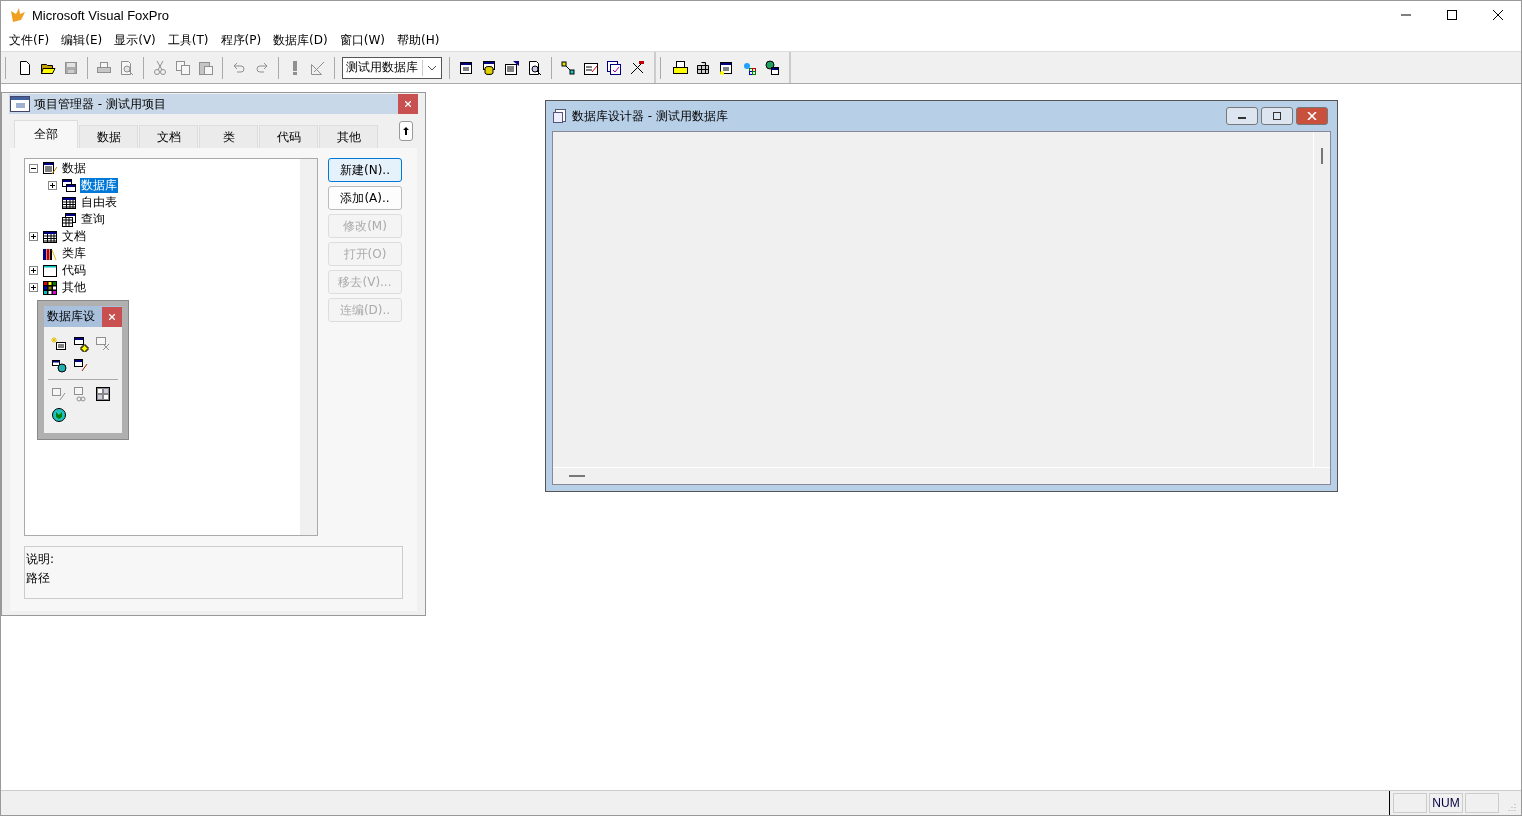 This screenshot has width=1522, height=816. Describe the element at coordinates (365, 170) in the screenshot. I see `action-button: 新建(N)..` at that location.